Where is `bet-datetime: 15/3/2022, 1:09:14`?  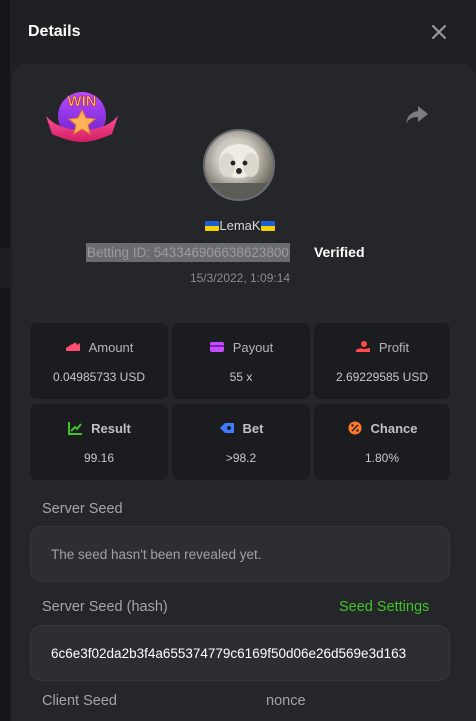
bet-datetime: 15/3/2022, 1:09:14 is located at coordinates (240, 278).